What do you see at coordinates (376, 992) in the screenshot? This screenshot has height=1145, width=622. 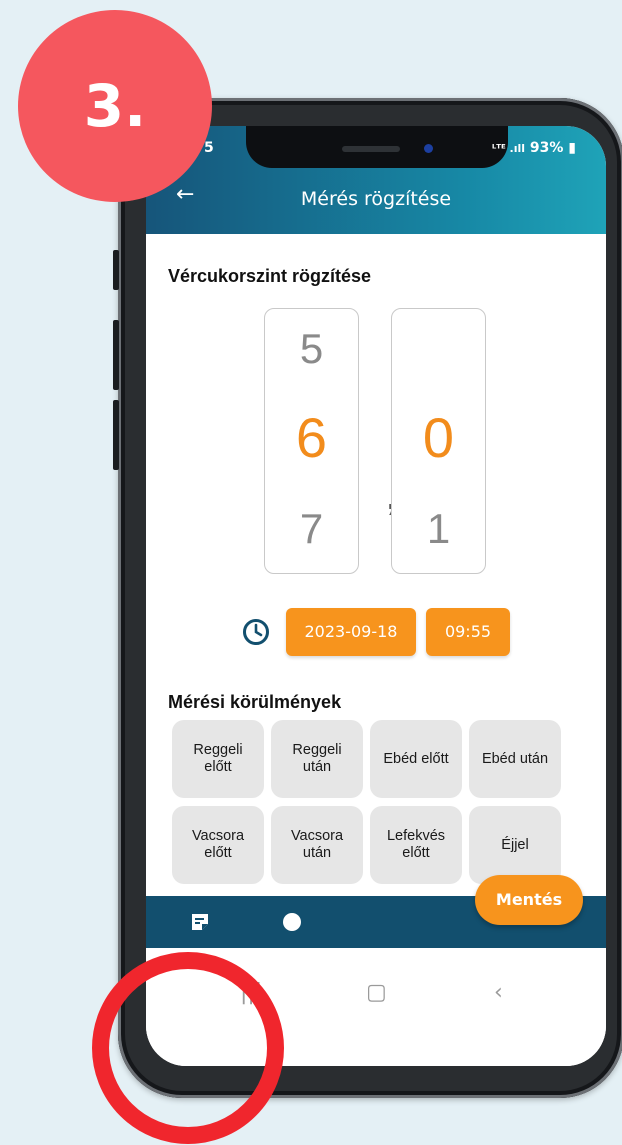 I see `home-icon: ▢` at bounding box center [376, 992].